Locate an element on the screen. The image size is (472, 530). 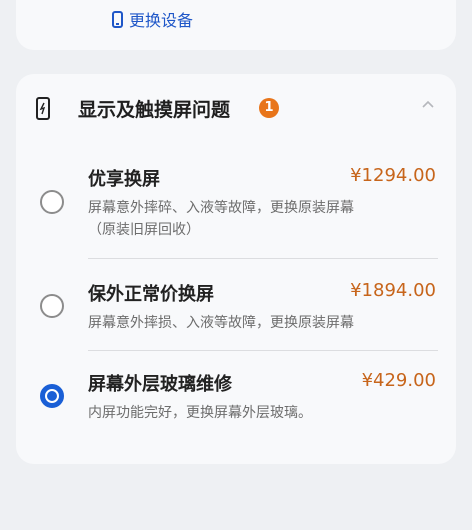
option-description-line: 屏幕意外摔碎、入液等故障，更换原装屏幕 is located at coordinates (221, 208).